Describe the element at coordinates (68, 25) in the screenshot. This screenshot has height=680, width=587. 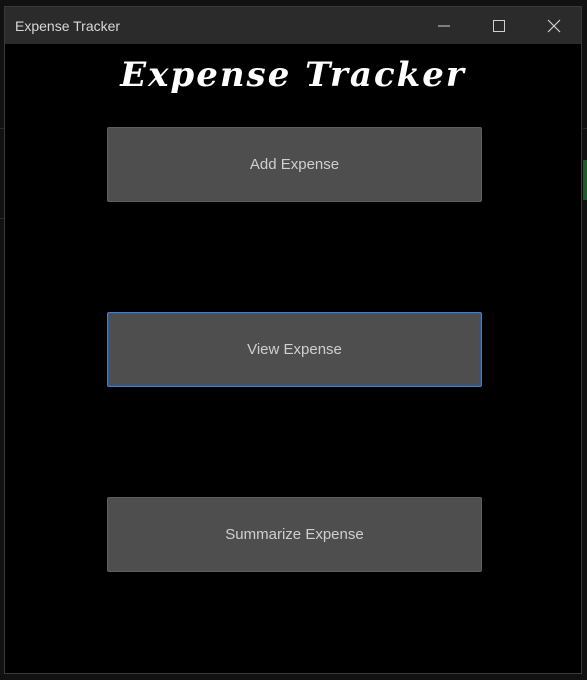
I see `window-title: Expense Tracker` at that location.